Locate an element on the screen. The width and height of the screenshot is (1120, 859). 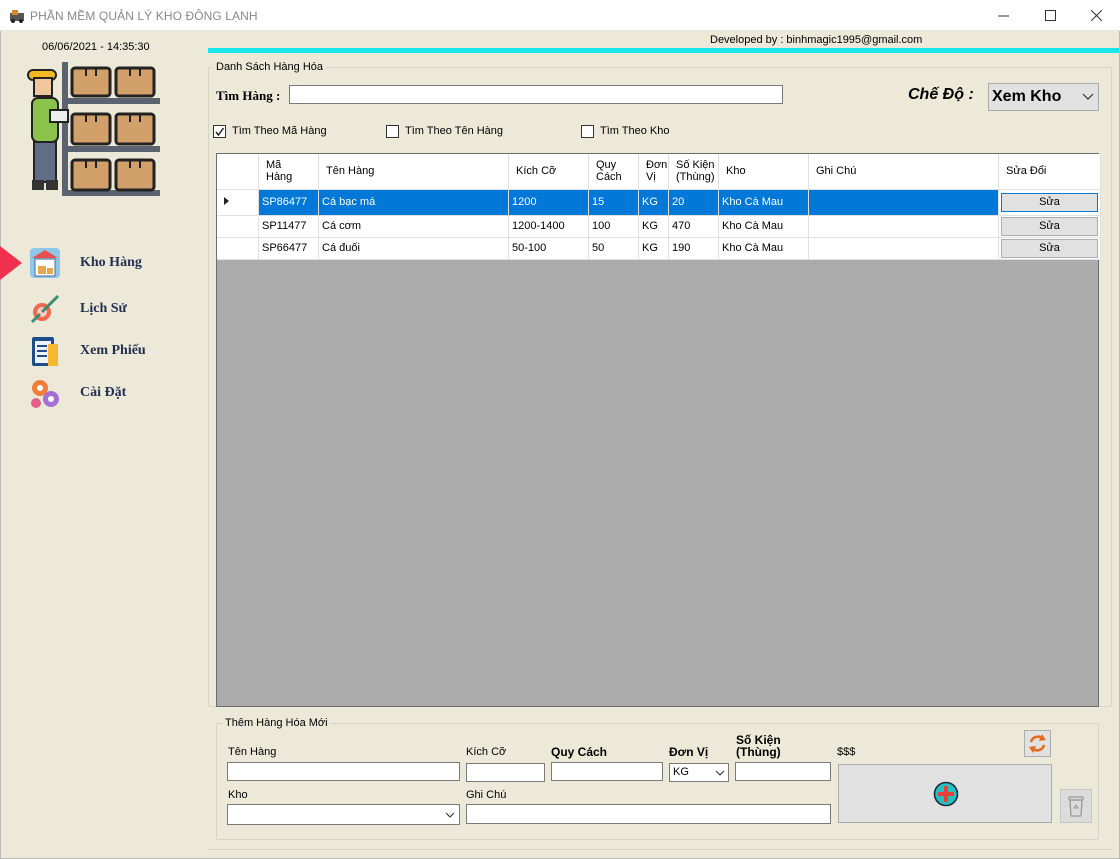
warehouse-icon is located at coordinates (45, 263).